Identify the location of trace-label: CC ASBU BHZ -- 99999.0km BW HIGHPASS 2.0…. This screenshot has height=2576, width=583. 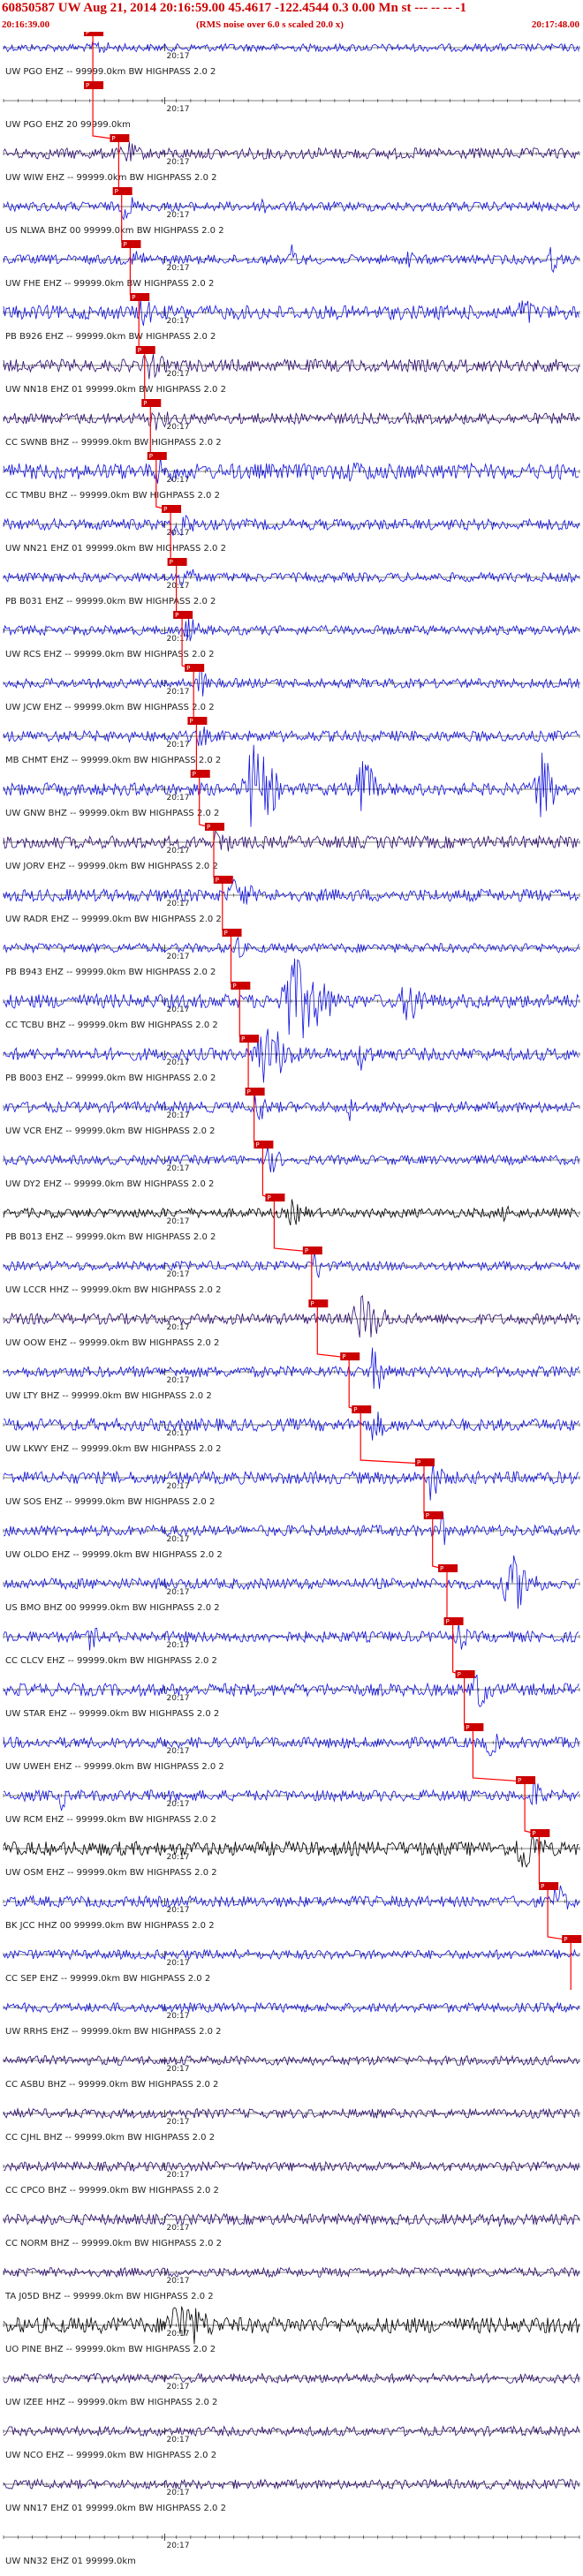
(111, 2085).